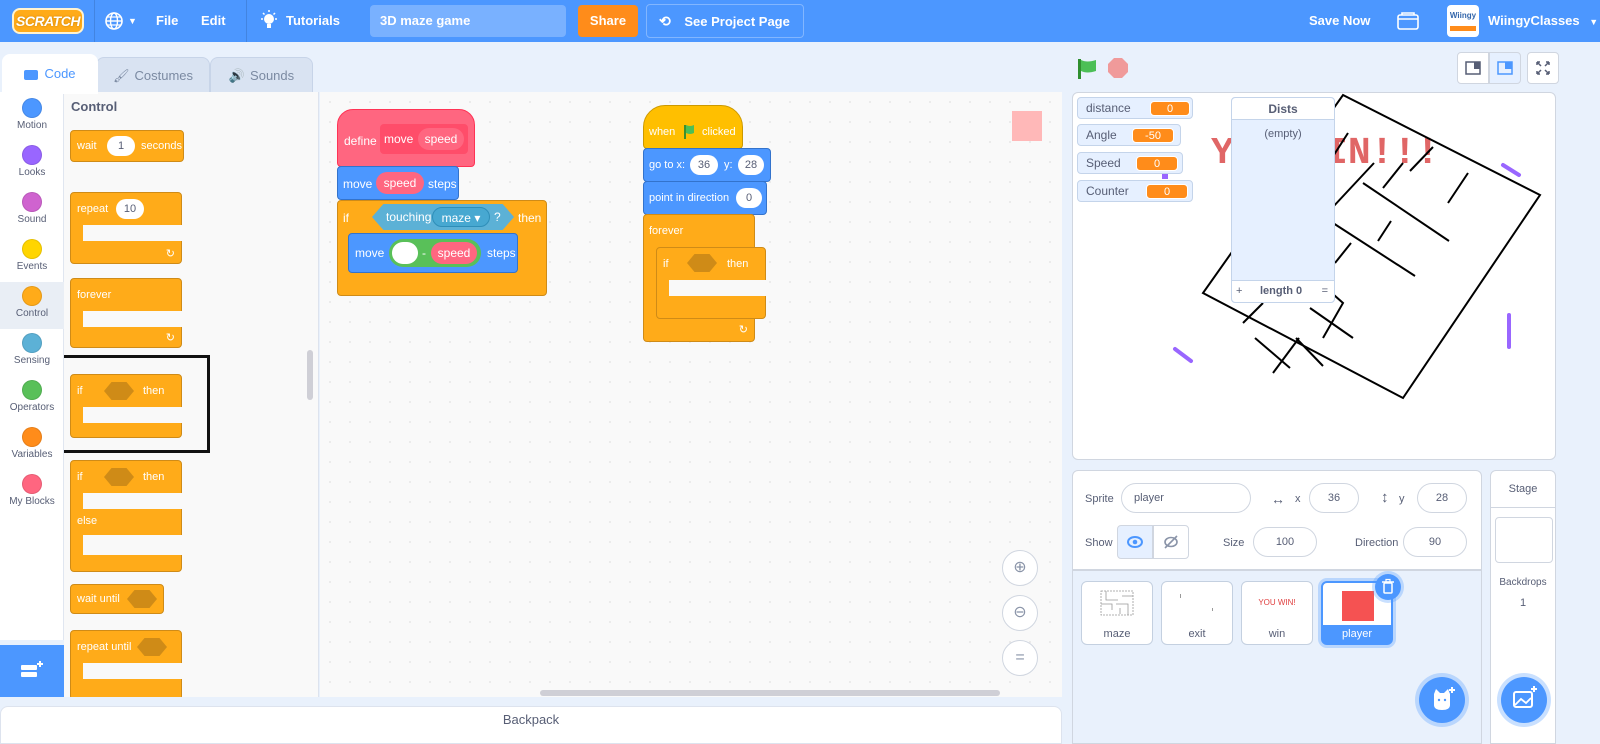  Describe the element at coordinates (1135, 108) in the screenshot. I see `variable-monitor-distance: distance 0` at that location.